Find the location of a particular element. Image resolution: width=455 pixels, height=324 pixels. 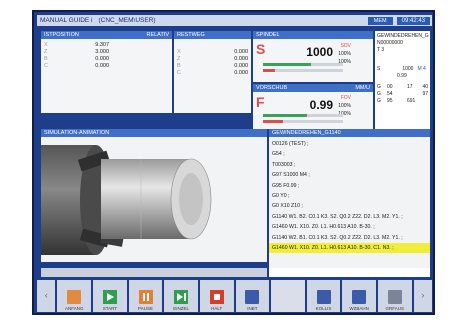

program-title: GEWINDEDREHEN_G1140 is located at coordinates (306, 133).